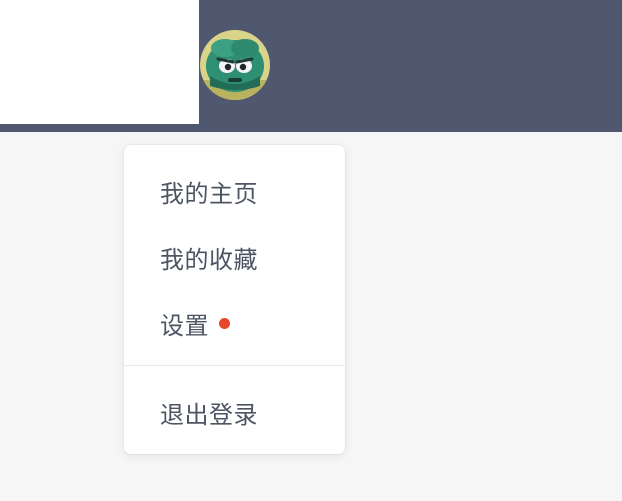  Describe the element at coordinates (234, 323) in the screenshot. I see `menu-item-settings: 设置` at that location.